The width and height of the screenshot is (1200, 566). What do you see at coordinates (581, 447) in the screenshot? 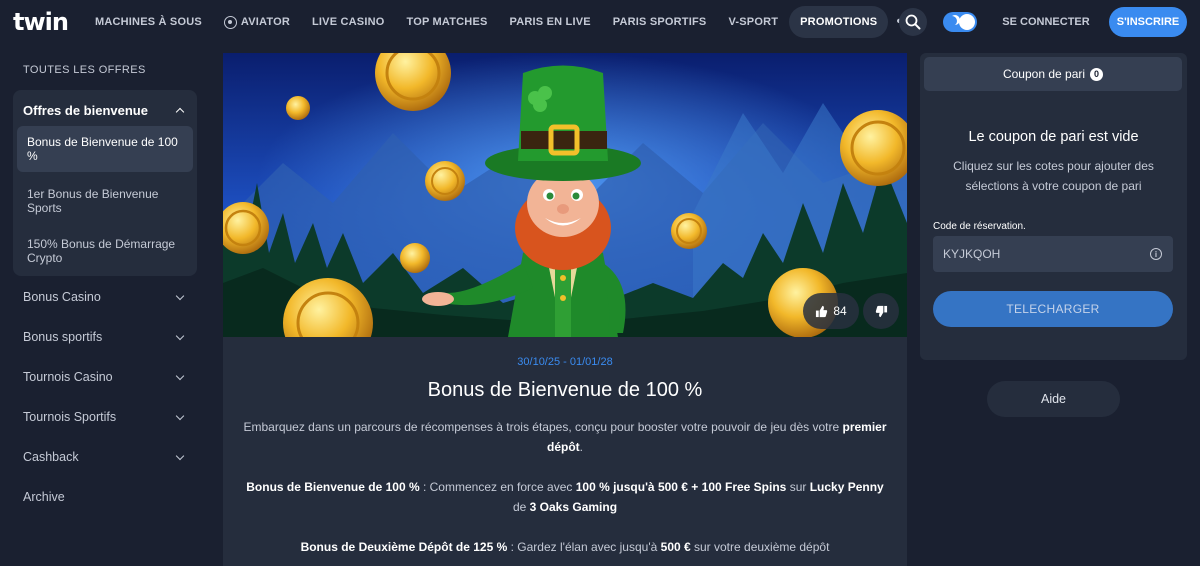
I see `promo-intro-end: .` at bounding box center [581, 447].